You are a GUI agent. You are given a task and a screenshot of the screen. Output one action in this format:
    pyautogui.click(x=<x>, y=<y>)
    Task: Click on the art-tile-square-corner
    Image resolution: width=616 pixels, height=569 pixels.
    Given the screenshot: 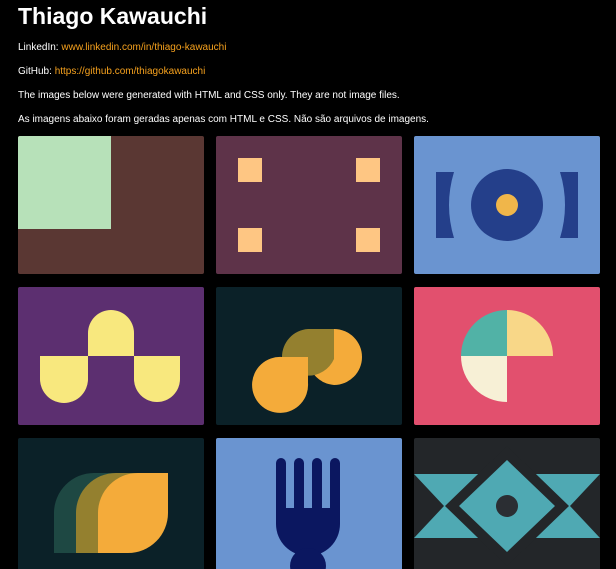 What is the action you would take?
    pyautogui.click(x=111, y=205)
    